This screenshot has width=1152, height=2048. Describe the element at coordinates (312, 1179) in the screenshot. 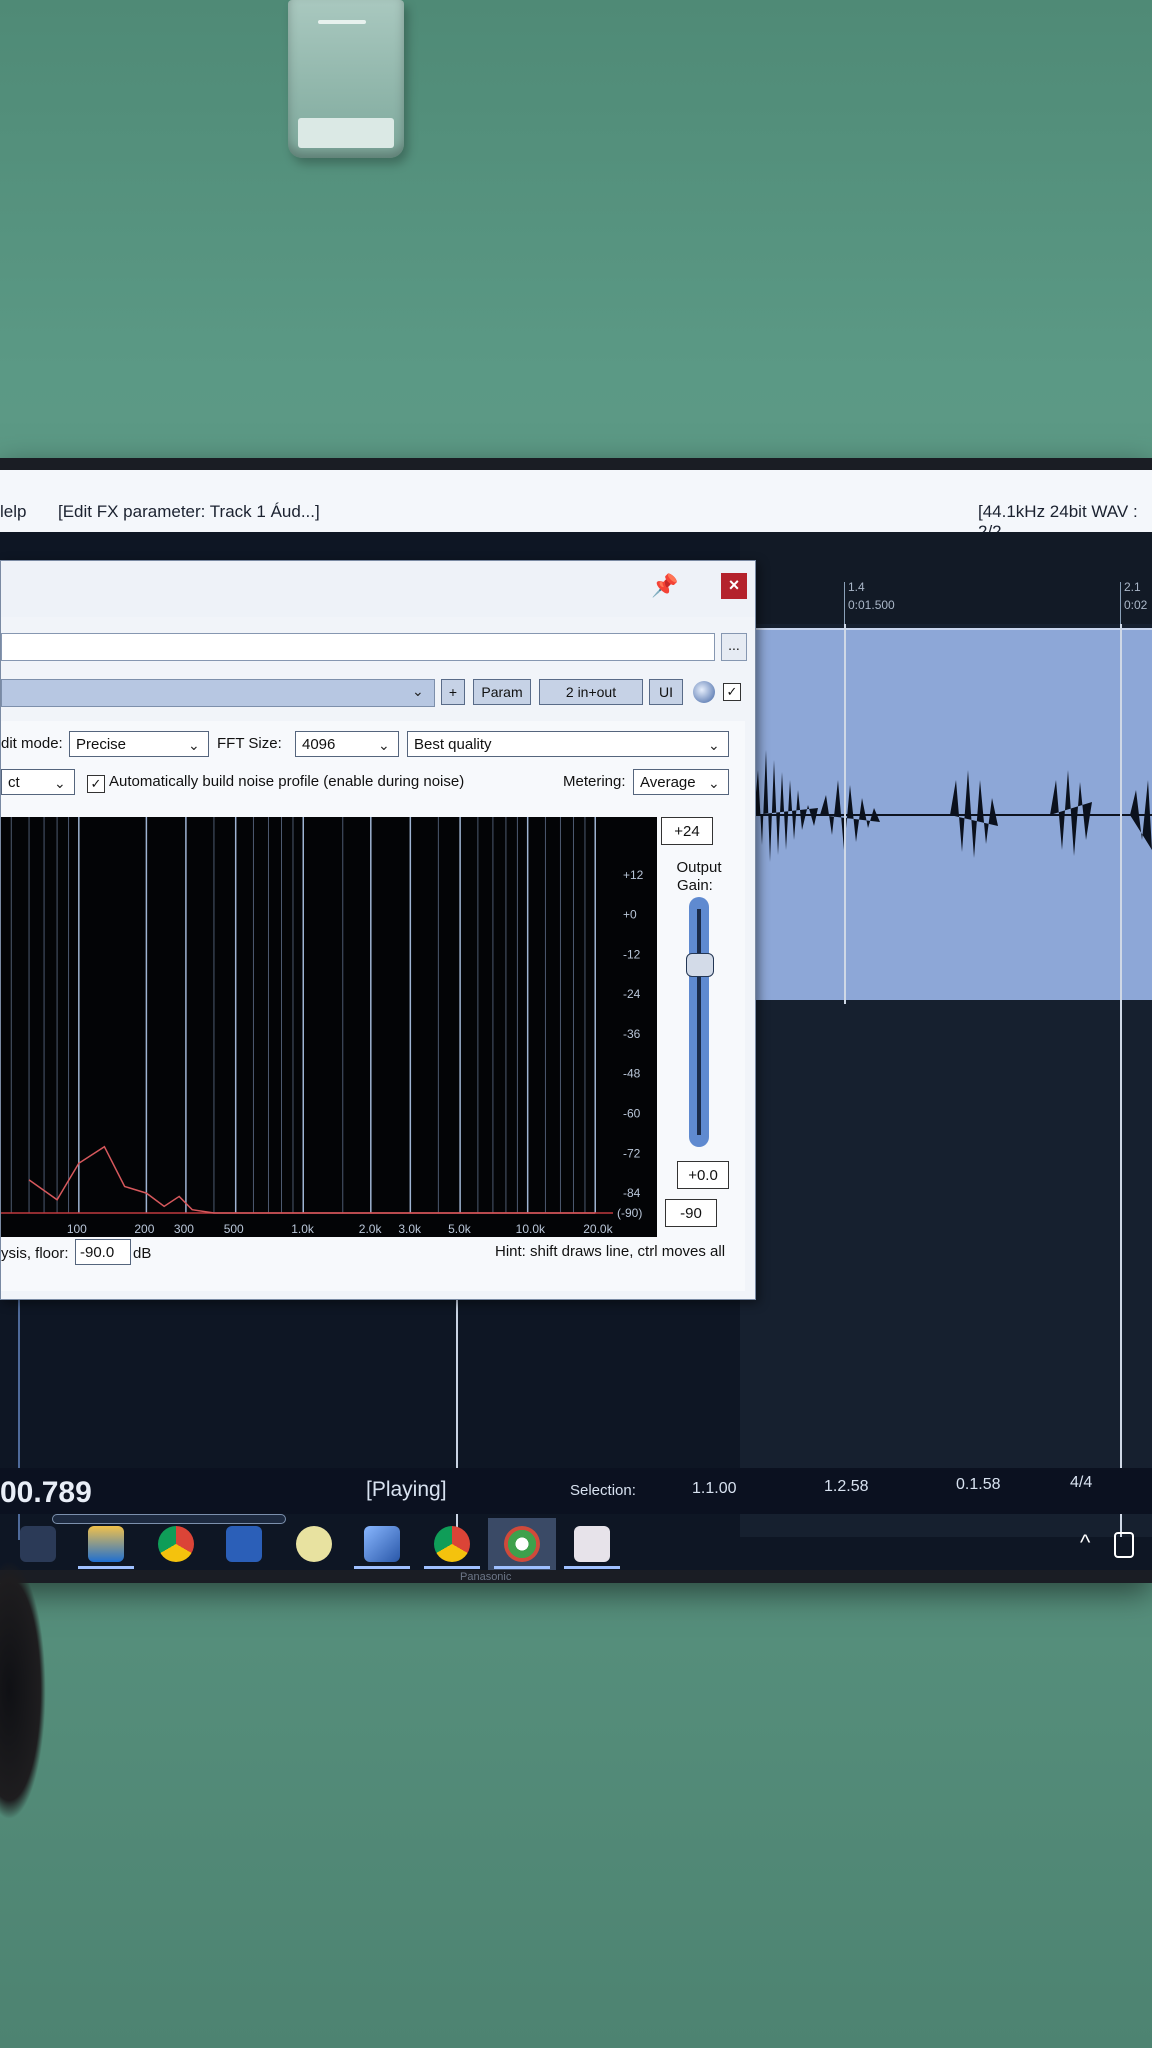

I see `spectrum-line` at that location.